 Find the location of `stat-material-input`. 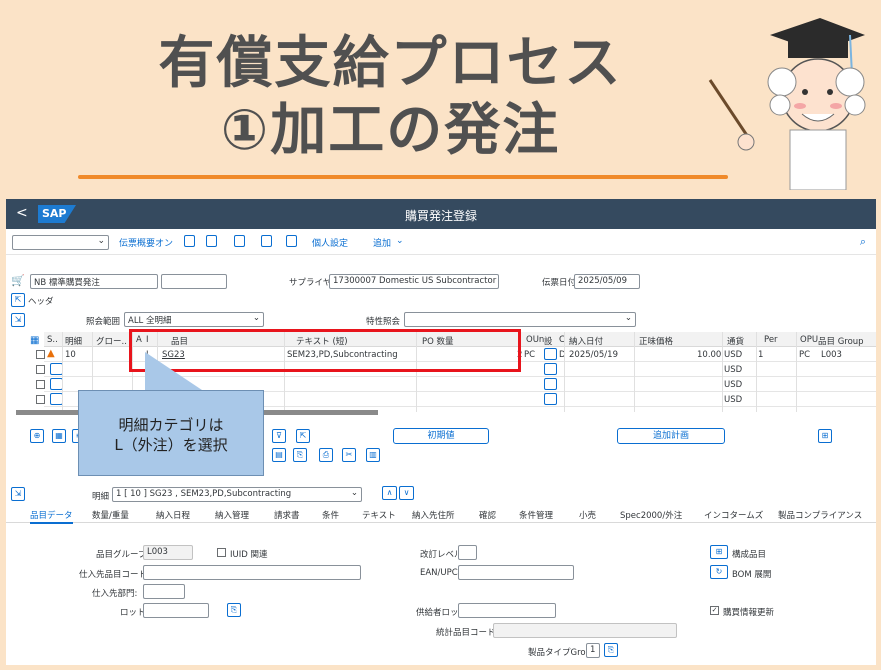

stat-material-input is located at coordinates (585, 630).